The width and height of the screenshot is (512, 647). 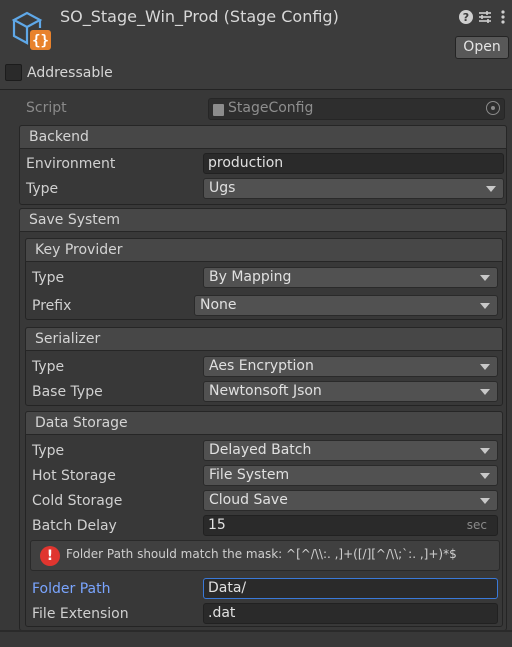 What do you see at coordinates (199, 16) in the screenshot?
I see `inspector-title: SO_Stage_Win_Prod (Stage Config)` at bounding box center [199, 16].